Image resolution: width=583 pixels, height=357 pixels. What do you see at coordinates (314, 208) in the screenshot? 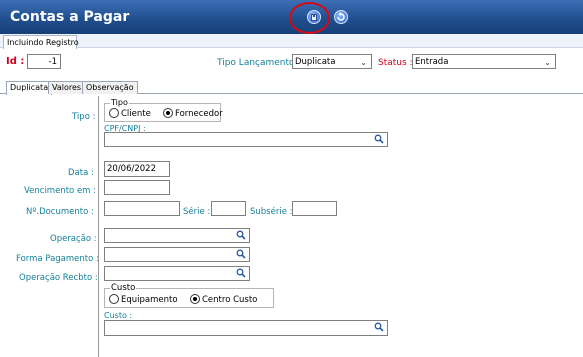
I see `subserie-input` at bounding box center [314, 208].